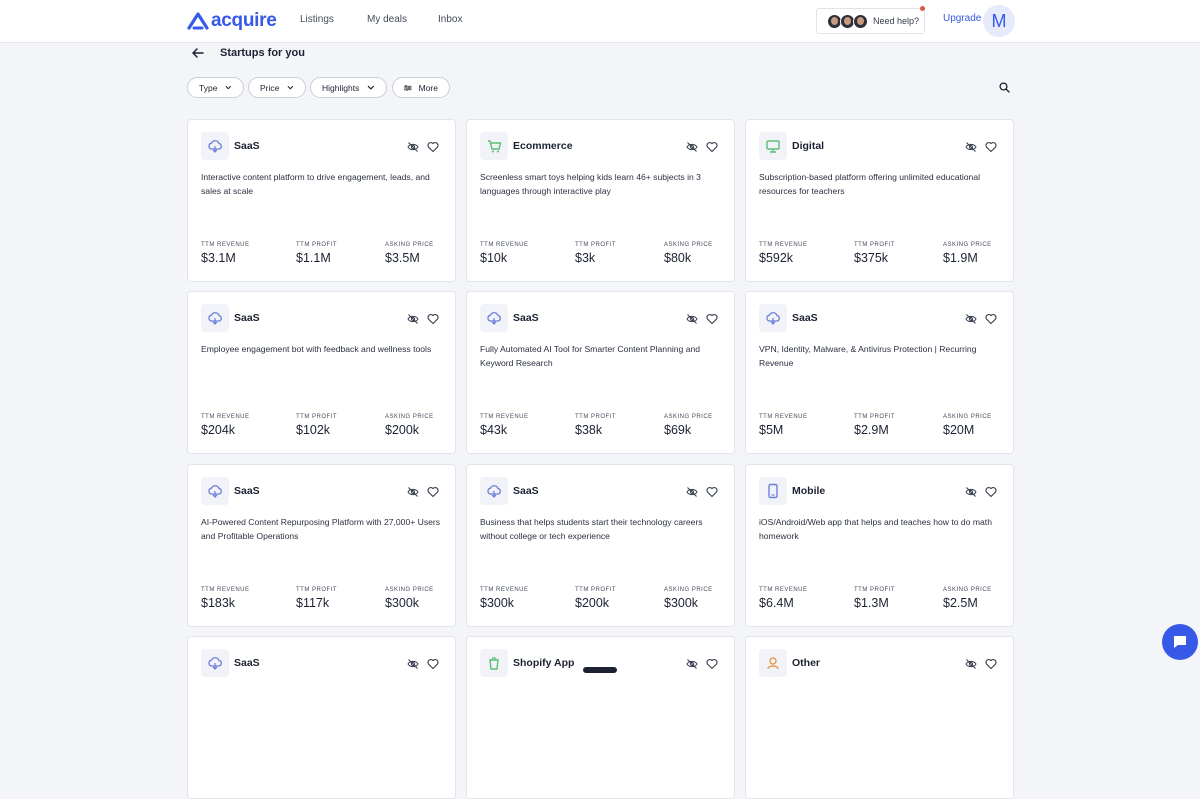 The height and width of the screenshot is (799, 1200). What do you see at coordinates (348, 87) in the screenshot?
I see `filter-highlights: Highlights` at bounding box center [348, 87].